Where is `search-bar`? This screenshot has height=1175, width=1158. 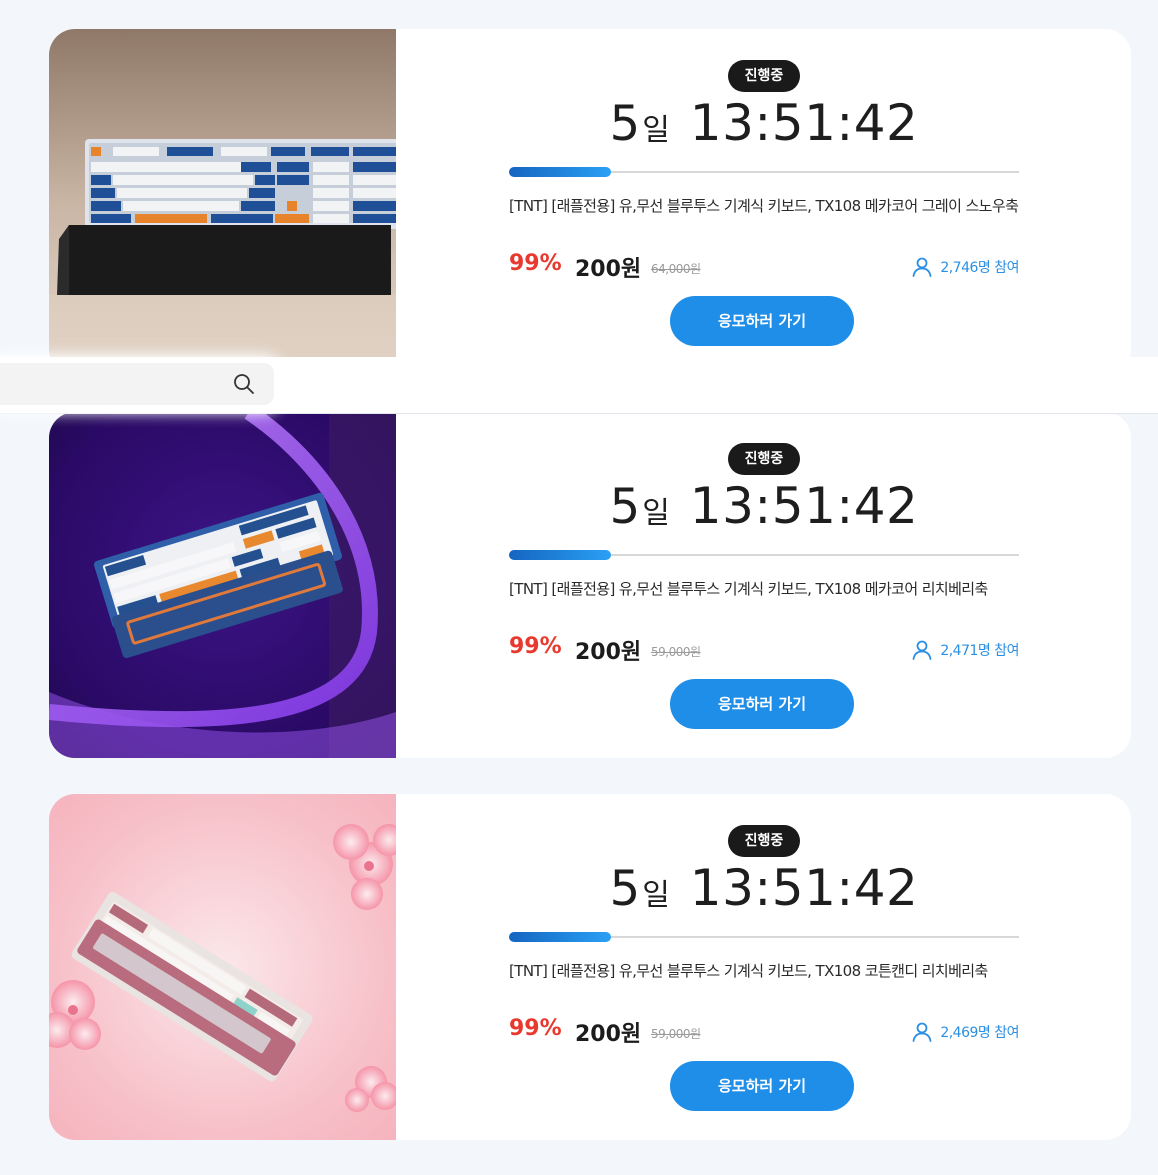 search-bar is located at coordinates (579, 385).